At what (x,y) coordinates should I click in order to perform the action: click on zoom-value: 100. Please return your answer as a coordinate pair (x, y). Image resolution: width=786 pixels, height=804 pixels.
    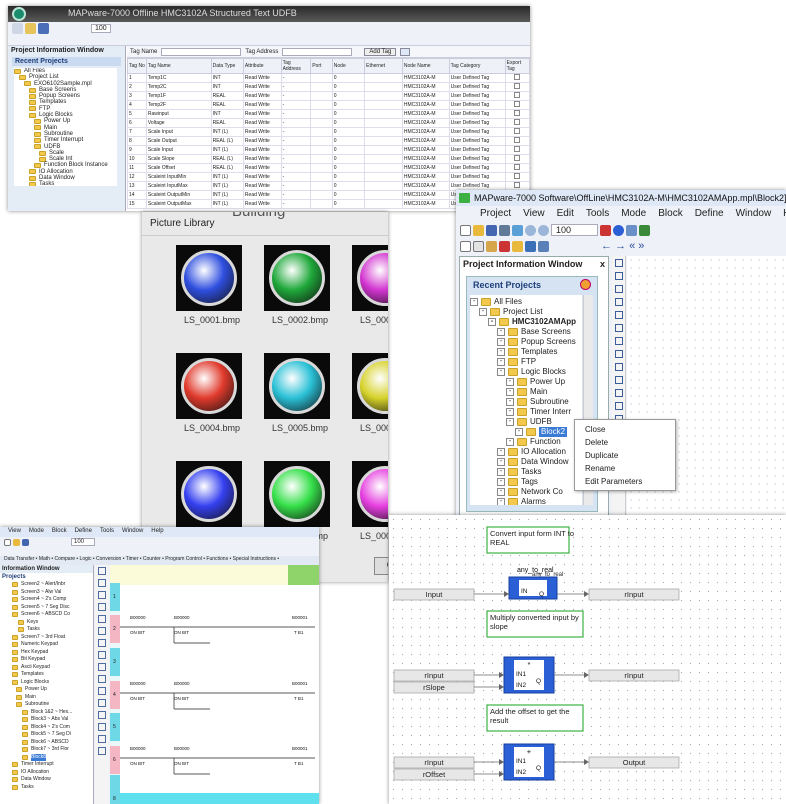
    Looking at the image, I should click on (575, 230).